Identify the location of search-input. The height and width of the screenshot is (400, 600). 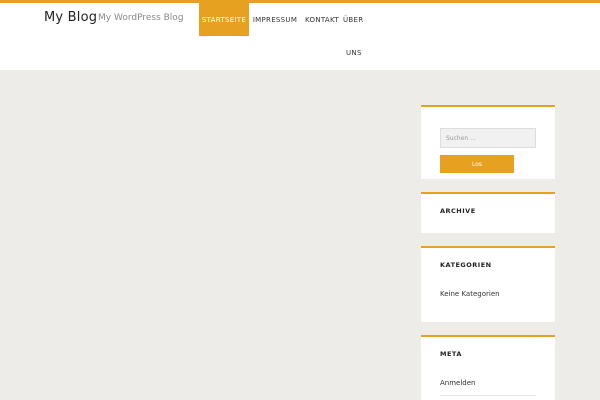
(488, 138).